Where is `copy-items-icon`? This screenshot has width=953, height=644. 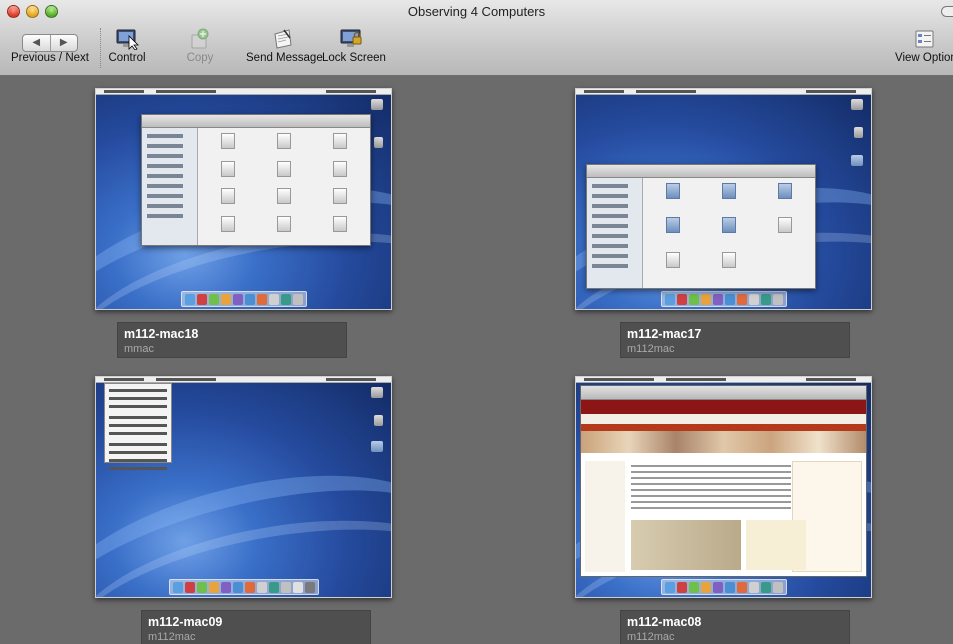 copy-items-icon is located at coordinates (200, 38).